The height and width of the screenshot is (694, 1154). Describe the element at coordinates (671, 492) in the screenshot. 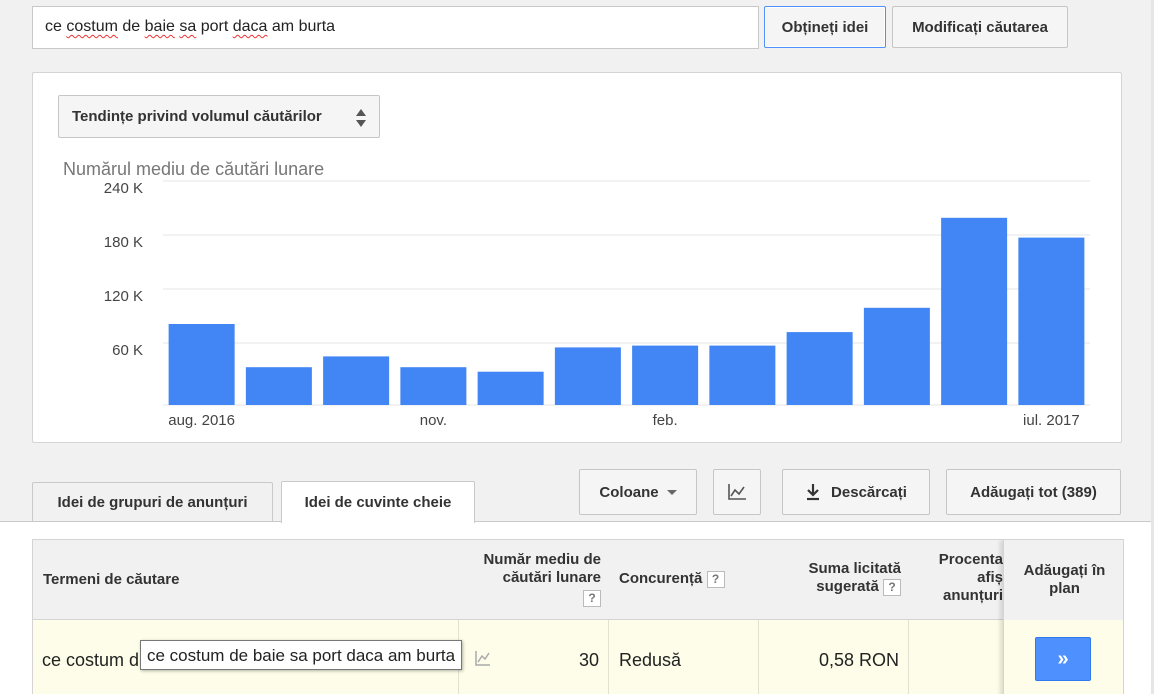

I see `chevron-down-icon` at that location.